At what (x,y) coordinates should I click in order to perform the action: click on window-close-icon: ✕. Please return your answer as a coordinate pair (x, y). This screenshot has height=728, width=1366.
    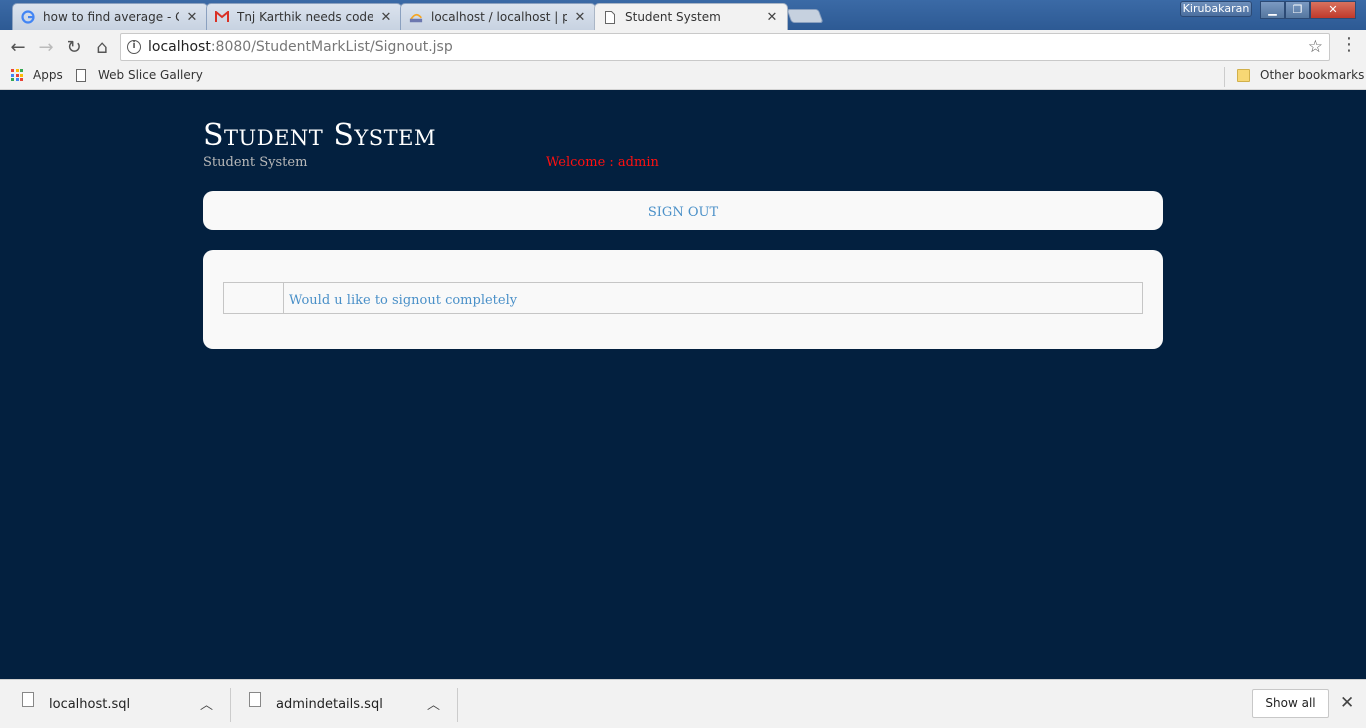
    Looking at the image, I should click on (1333, 10).